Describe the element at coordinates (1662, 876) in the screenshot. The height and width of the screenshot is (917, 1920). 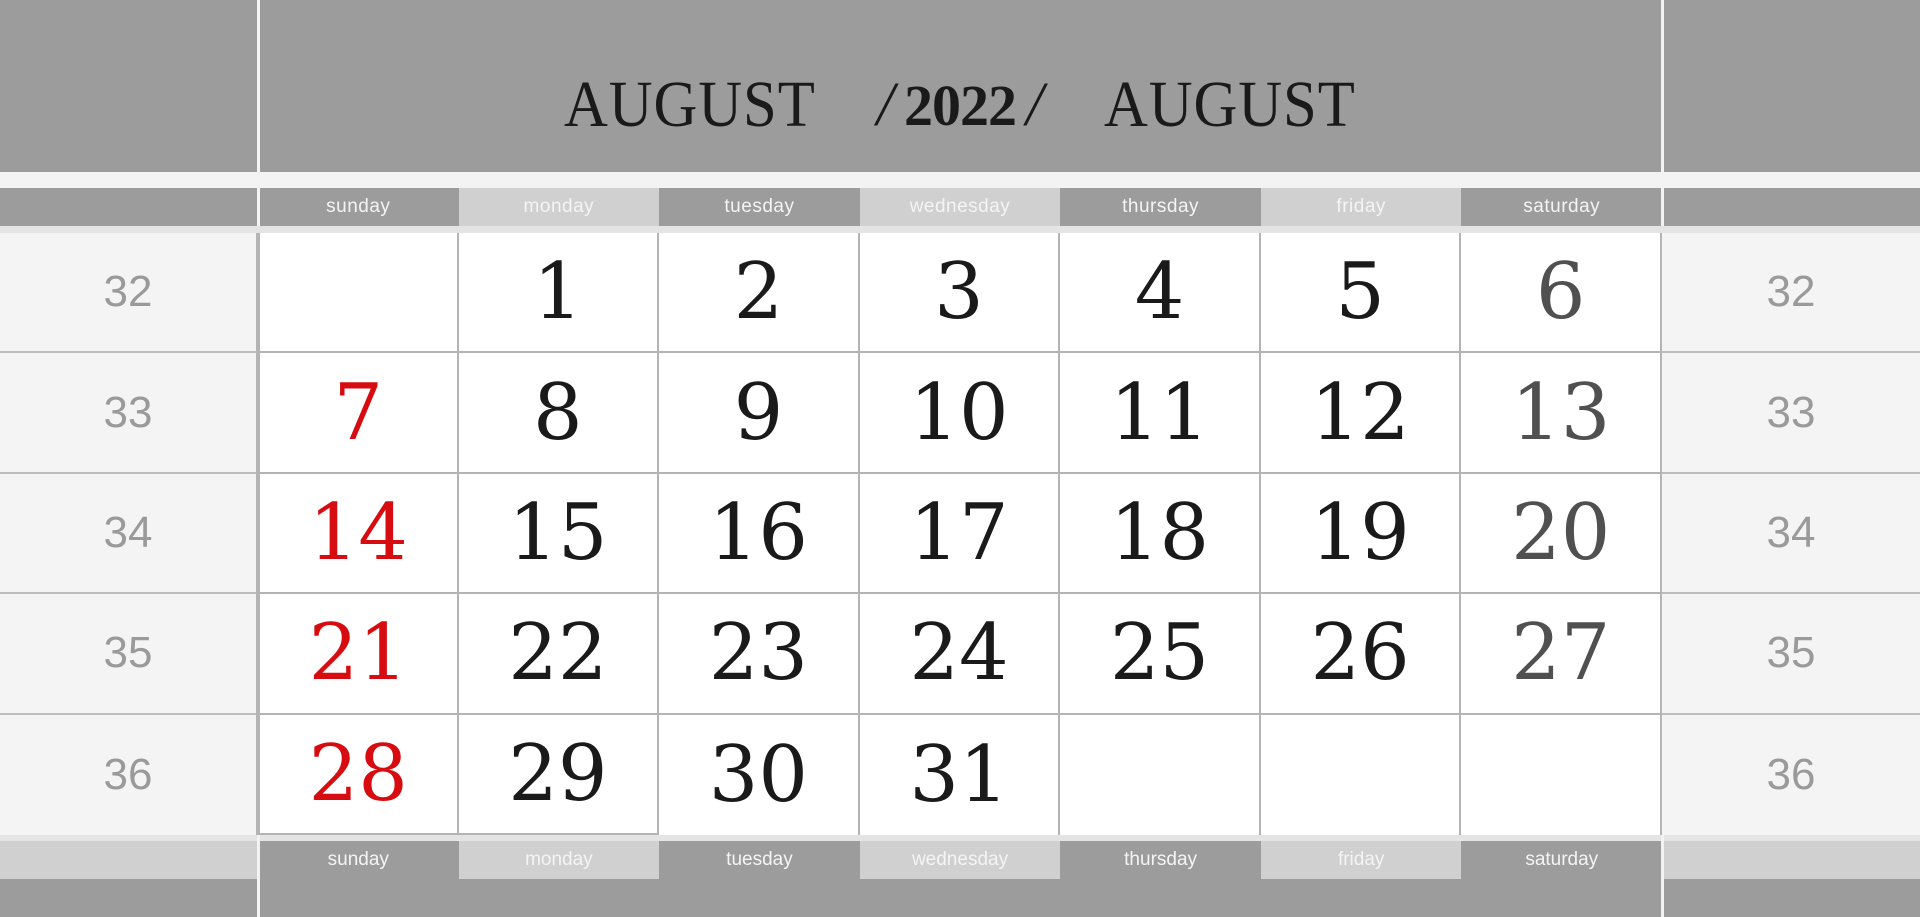
I see `bottom-divider-right` at that location.